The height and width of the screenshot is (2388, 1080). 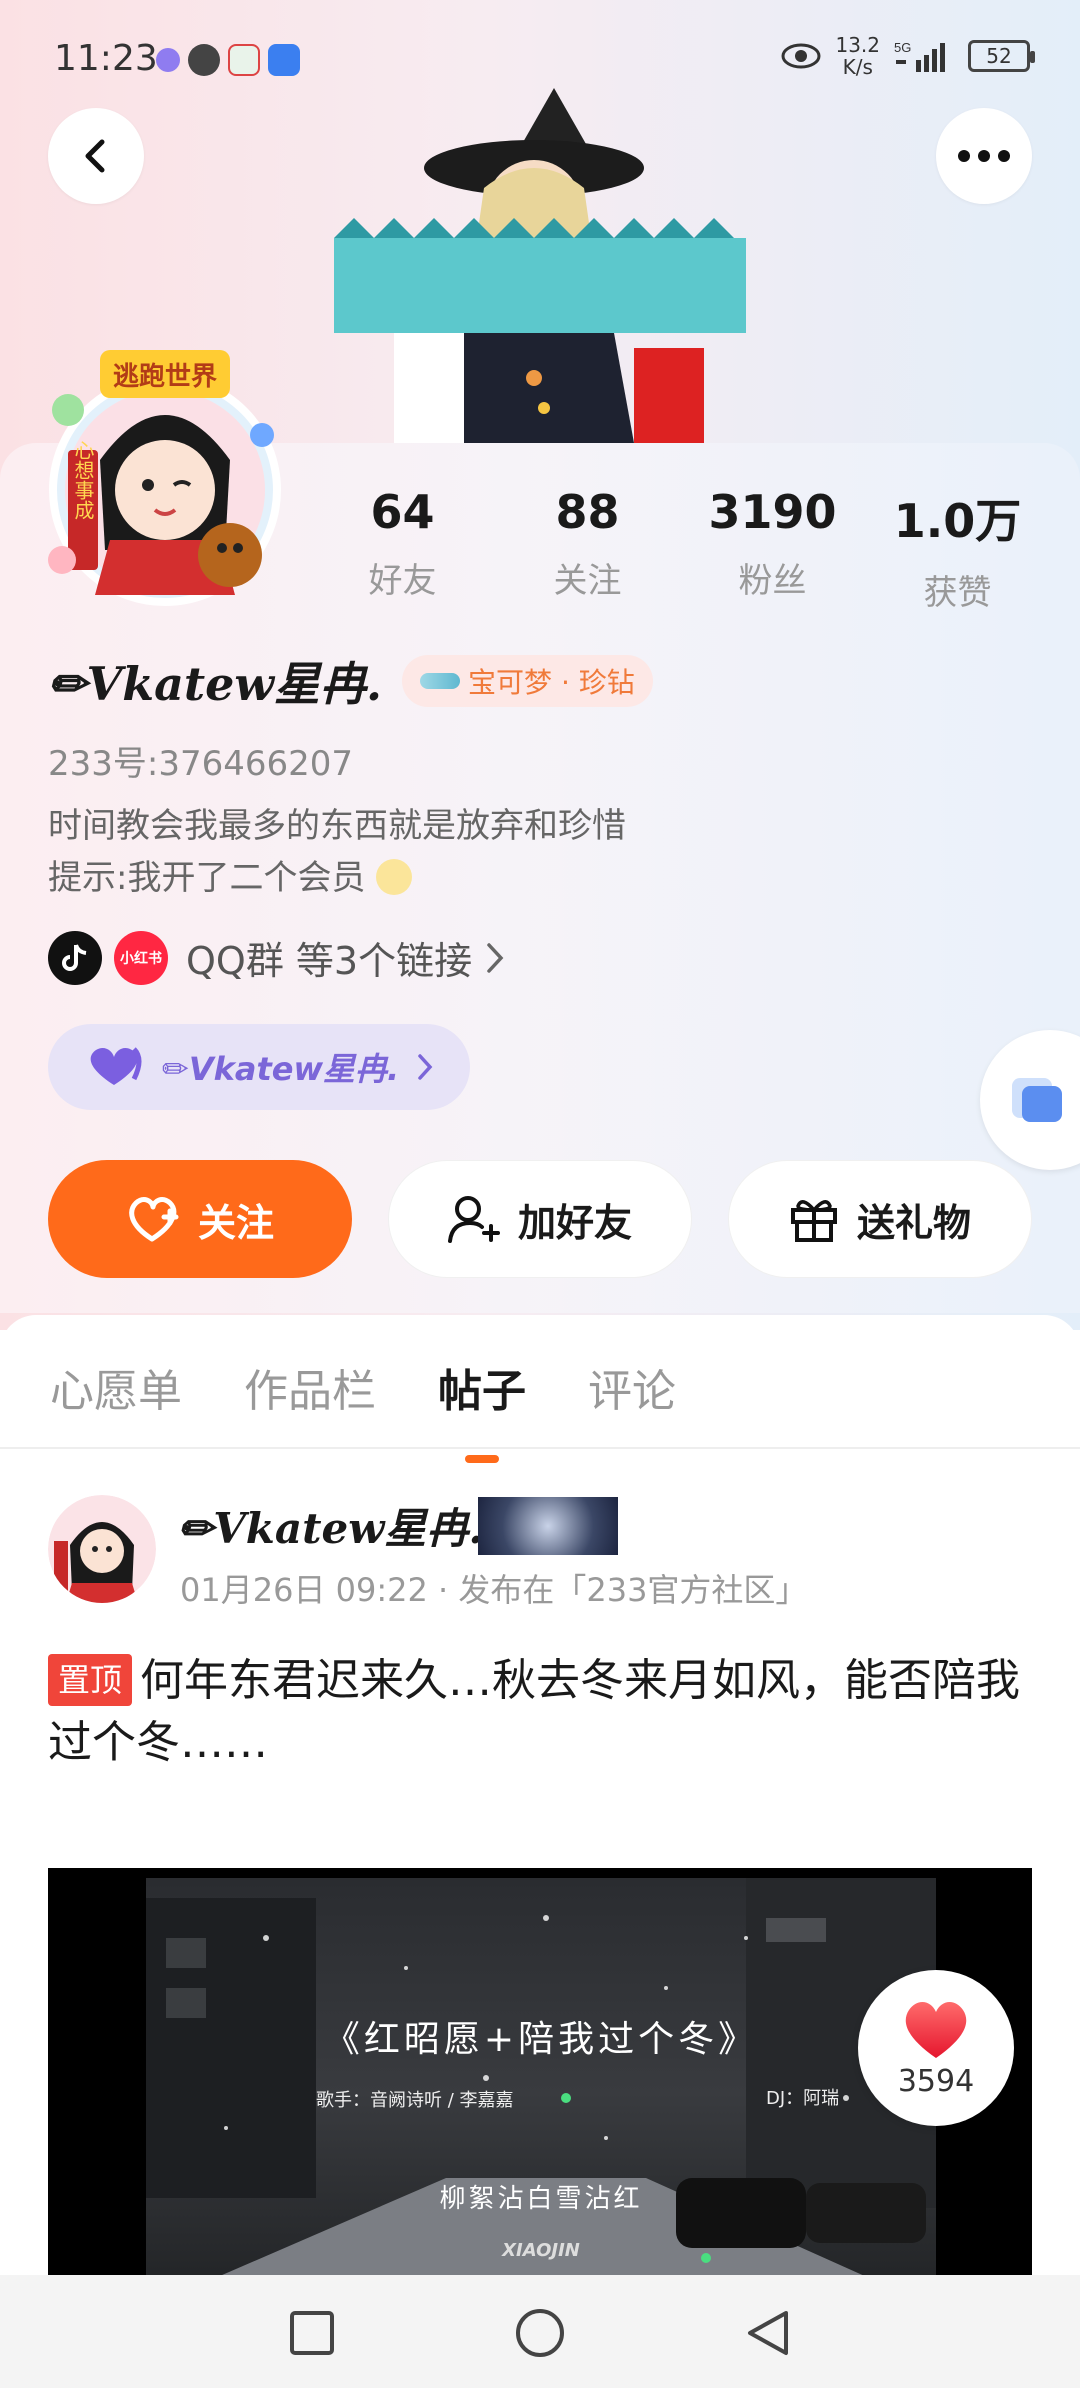 I want to click on links-summary: QQ群 等3个链接, so click(x=329, y=957).